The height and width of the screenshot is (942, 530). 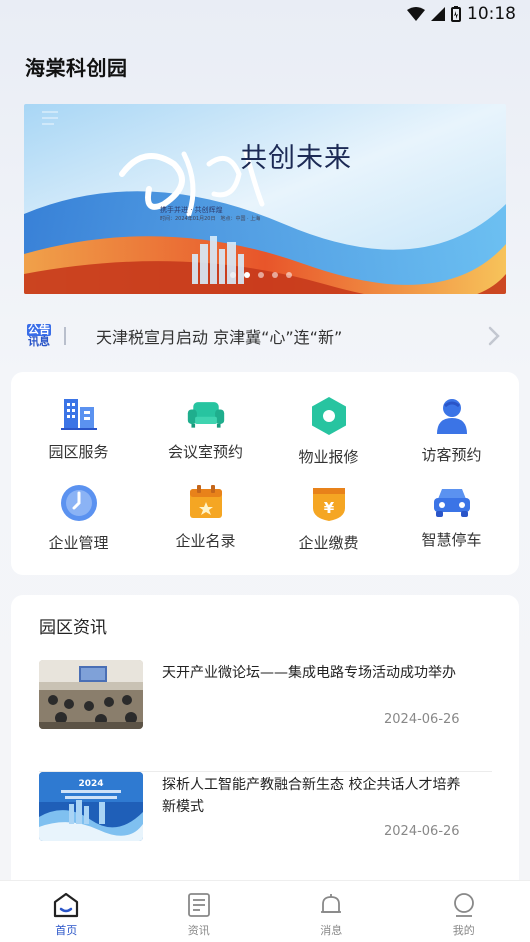 I want to click on sofa-icon, so click(x=206, y=413).